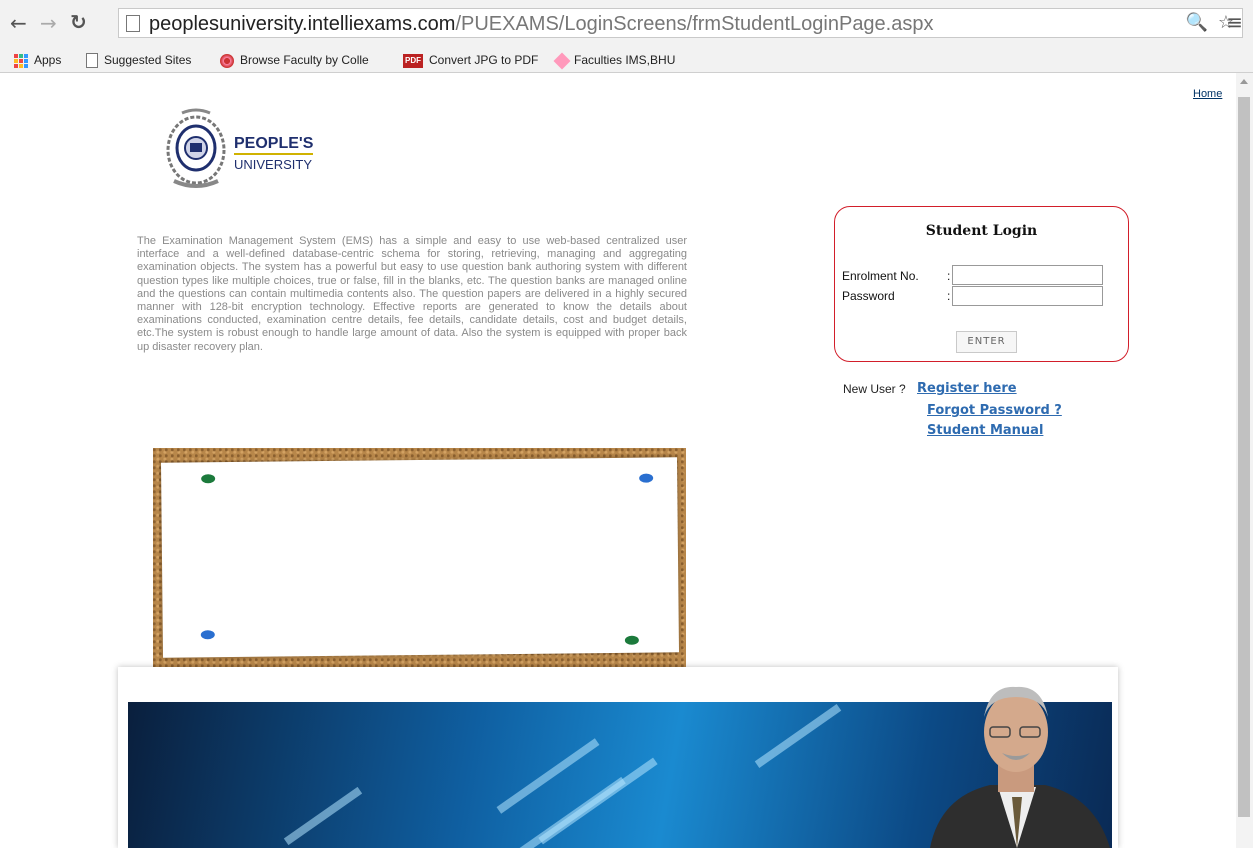  Describe the element at coordinates (1244, 81) in the screenshot. I see `scroll-up-icon` at that location.